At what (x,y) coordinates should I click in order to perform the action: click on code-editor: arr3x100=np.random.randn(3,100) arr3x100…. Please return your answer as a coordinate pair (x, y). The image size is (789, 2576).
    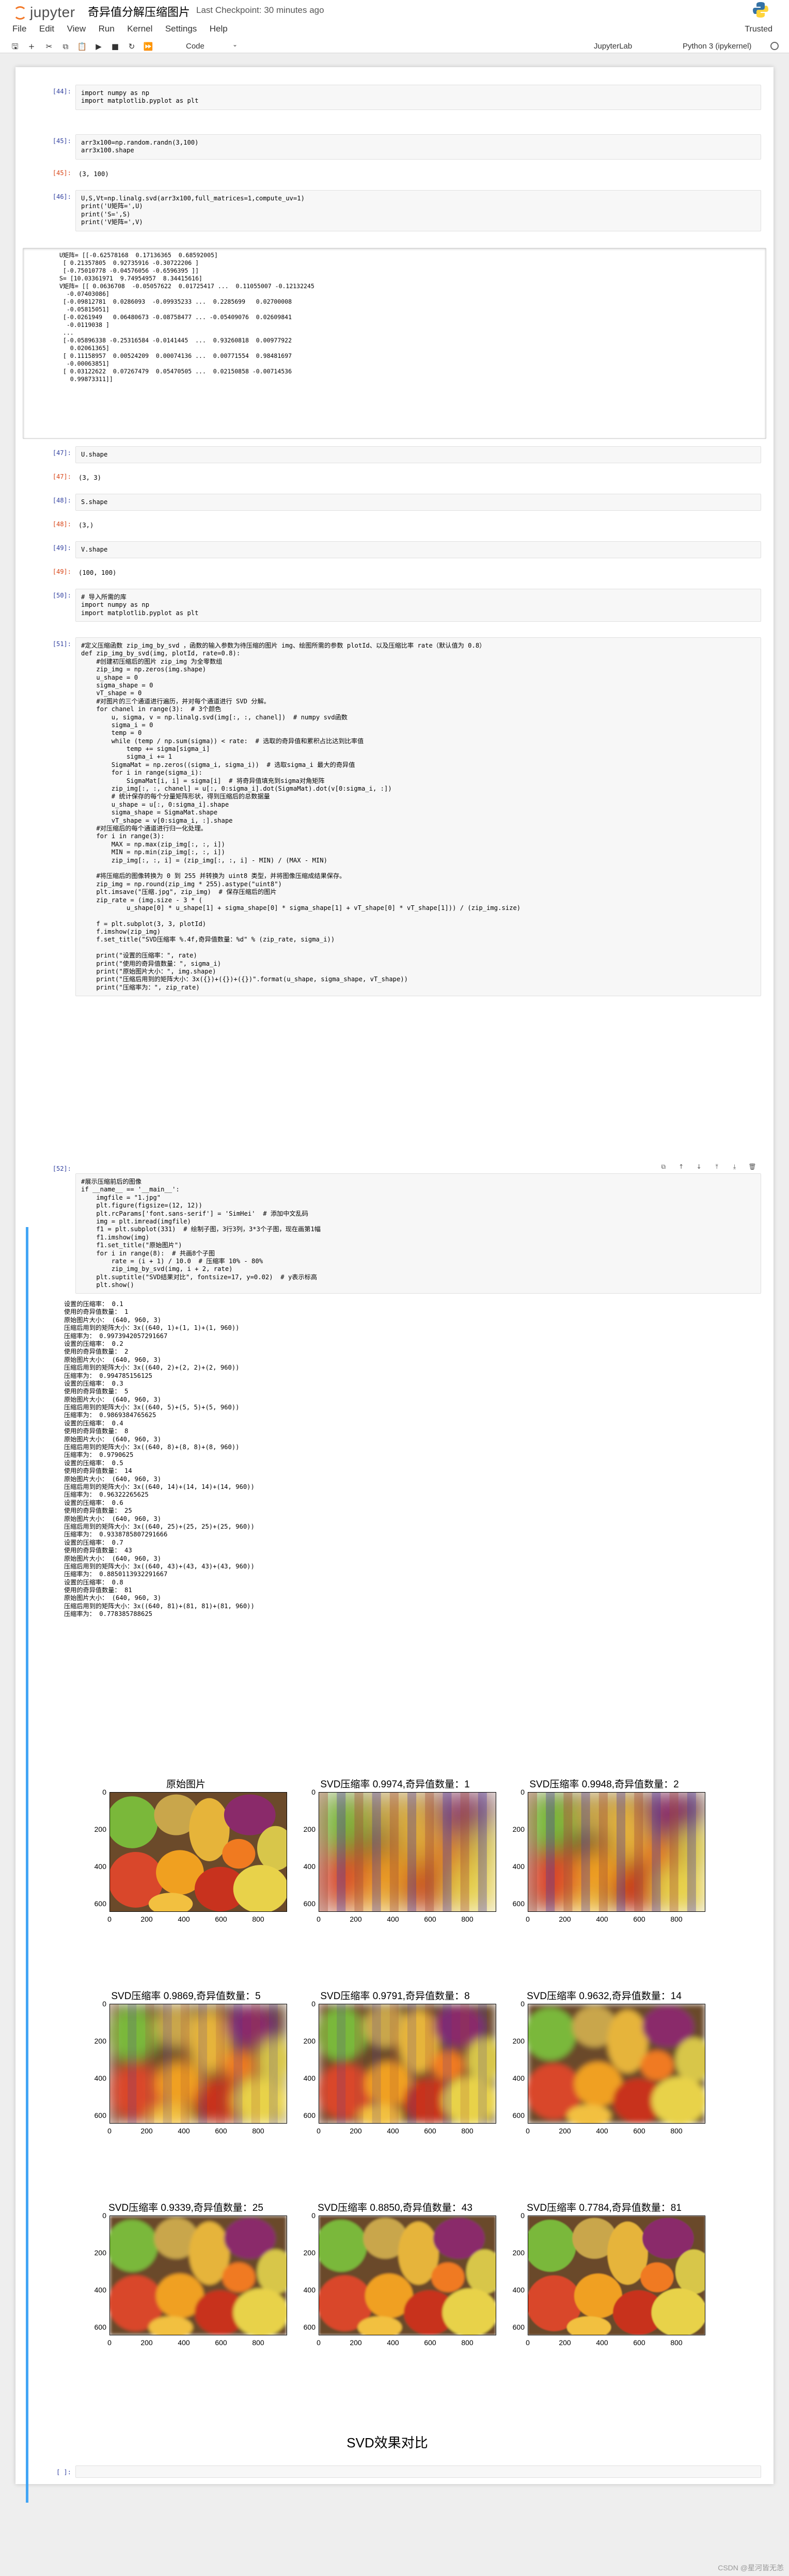
    Looking at the image, I should click on (418, 147).